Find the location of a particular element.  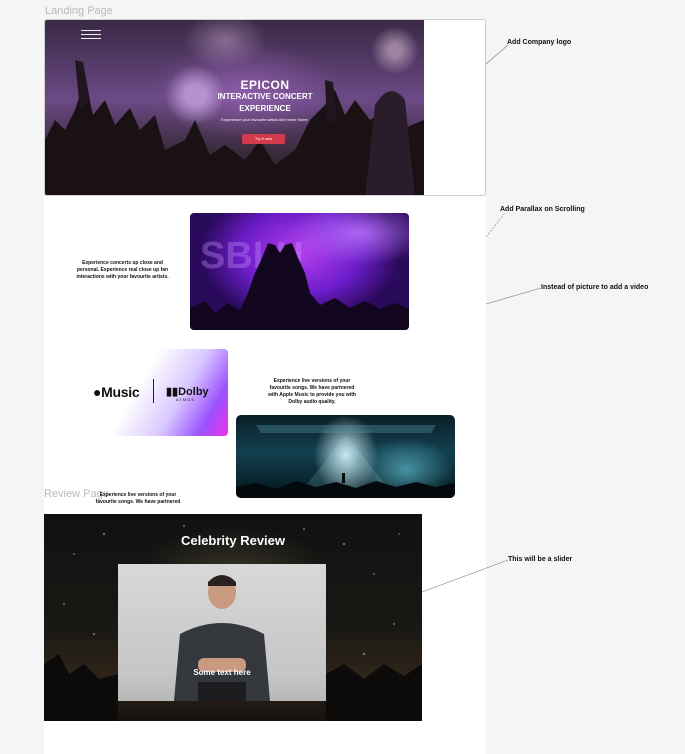

hamburger-menu-icon is located at coordinates (91, 36).